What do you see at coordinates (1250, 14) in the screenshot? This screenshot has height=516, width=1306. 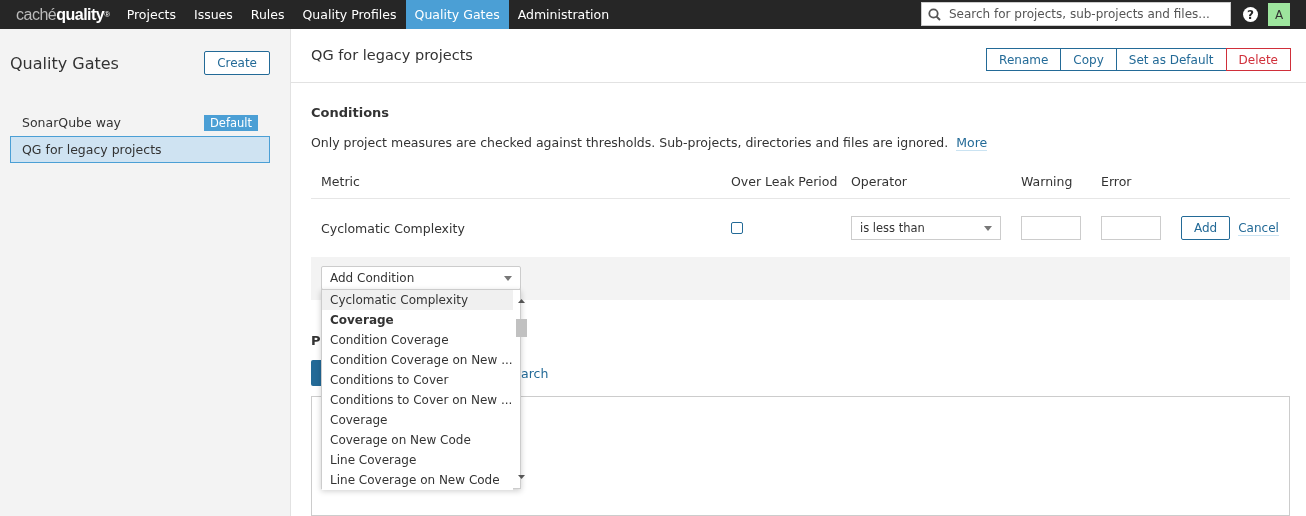 I see `help-icon: ?` at bounding box center [1250, 14].